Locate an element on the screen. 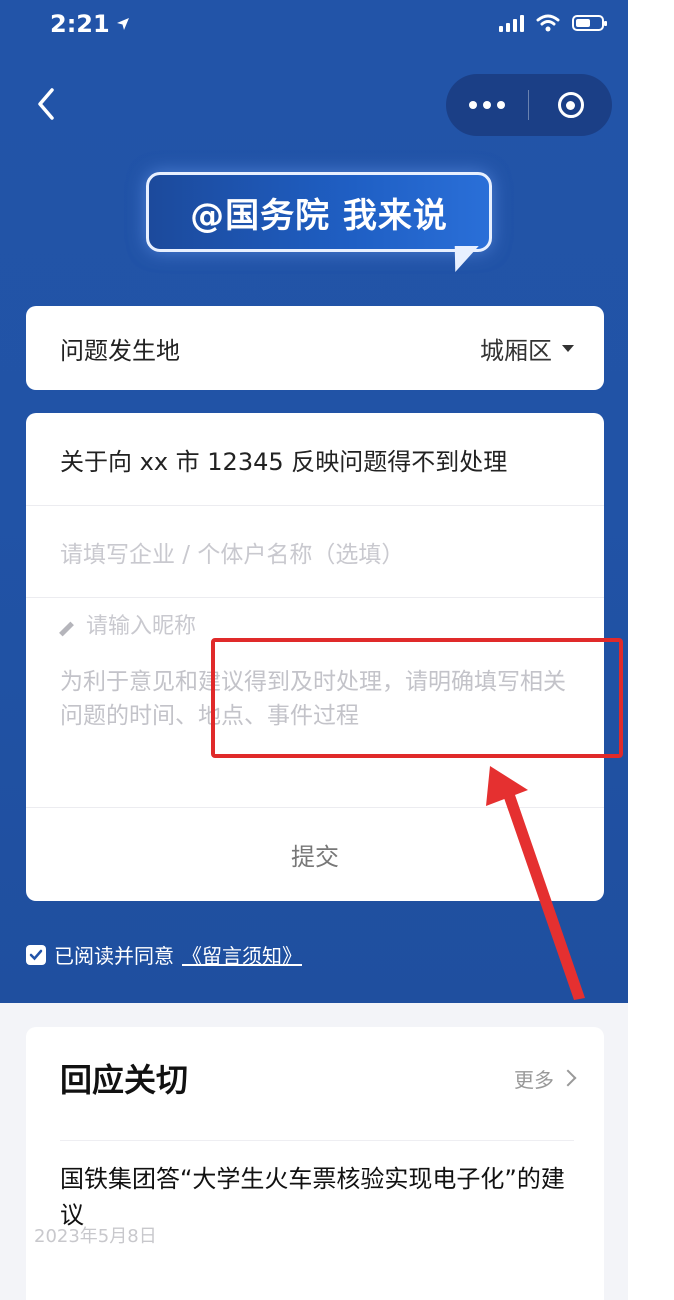  more-button is located at coordinates (487, 105).